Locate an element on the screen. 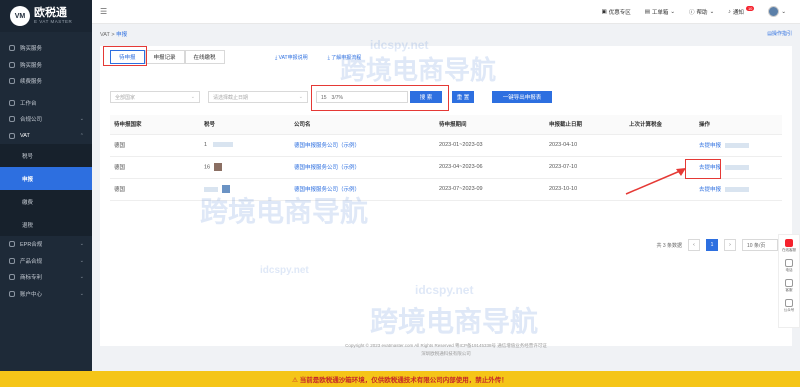  wechat-button: 公众号 is located at coordinates (789, 306).